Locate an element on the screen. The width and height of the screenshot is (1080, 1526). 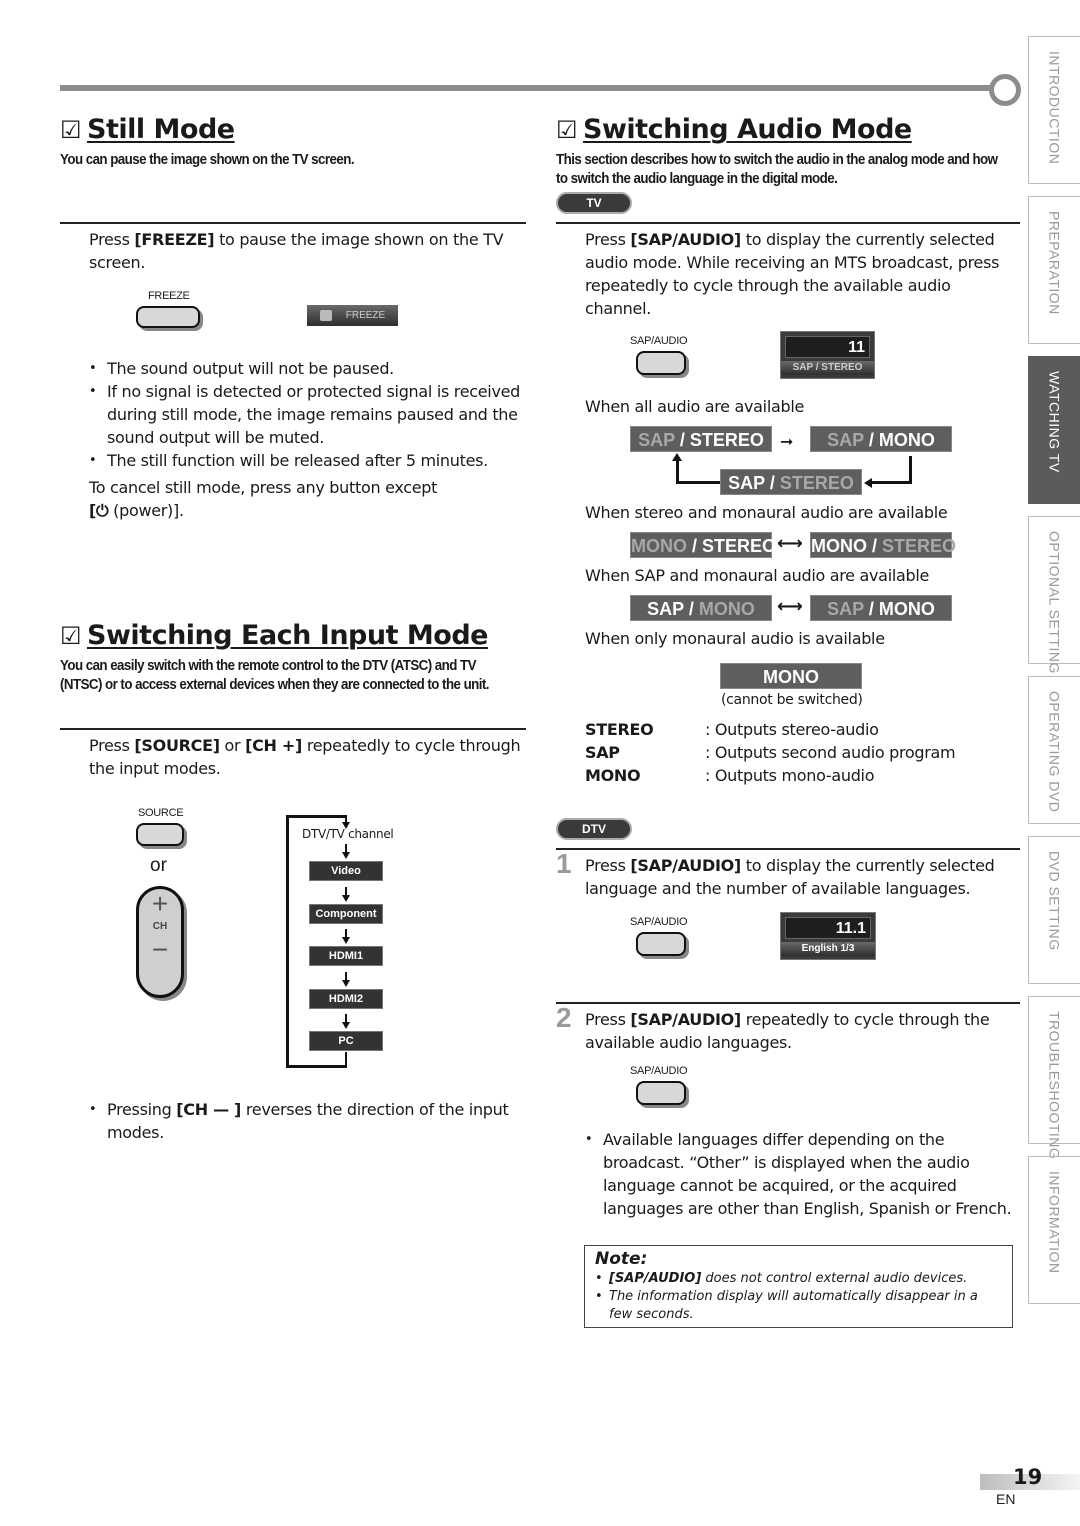
flow-step-box: Component is located at coordinates (346, 913).